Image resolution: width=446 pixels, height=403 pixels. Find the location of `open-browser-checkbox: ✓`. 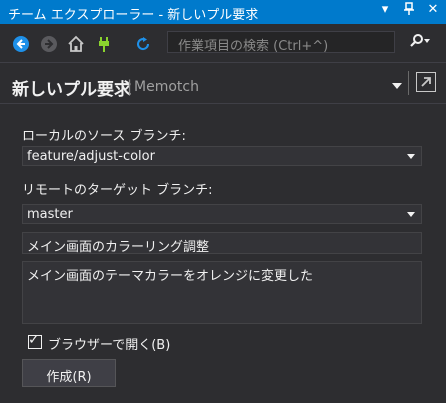

open-browser-checkbox: ✓ is located at coordinates (35, 340).